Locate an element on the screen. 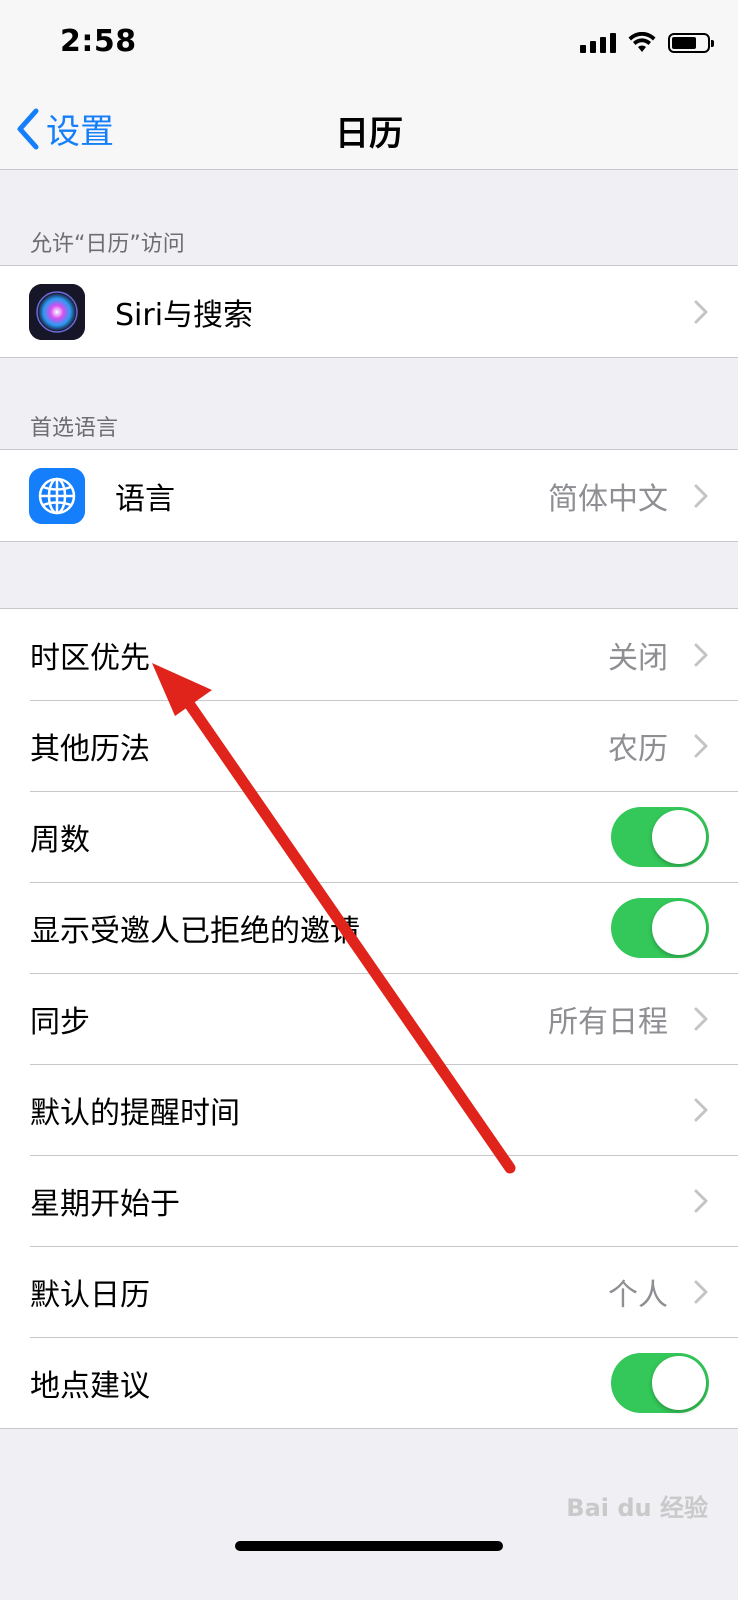 The height and width of the screenshot is (1600, 738). show-declined-toggle is located at coordinates (660, 927).